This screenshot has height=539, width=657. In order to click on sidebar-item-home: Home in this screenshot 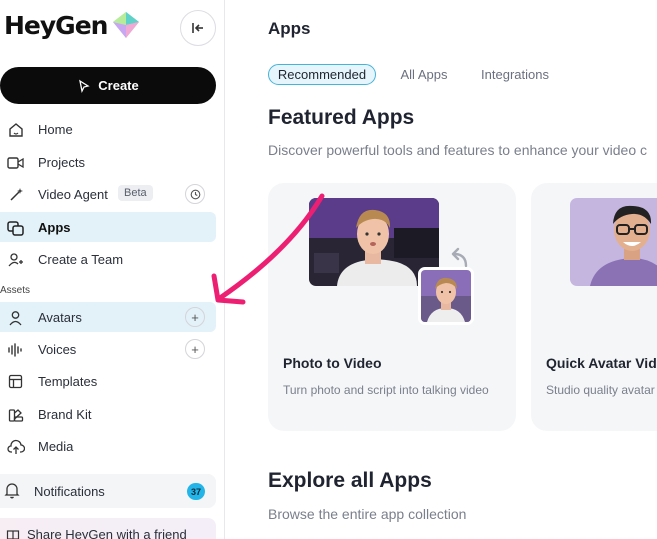, I will do `click(108, 129)`.